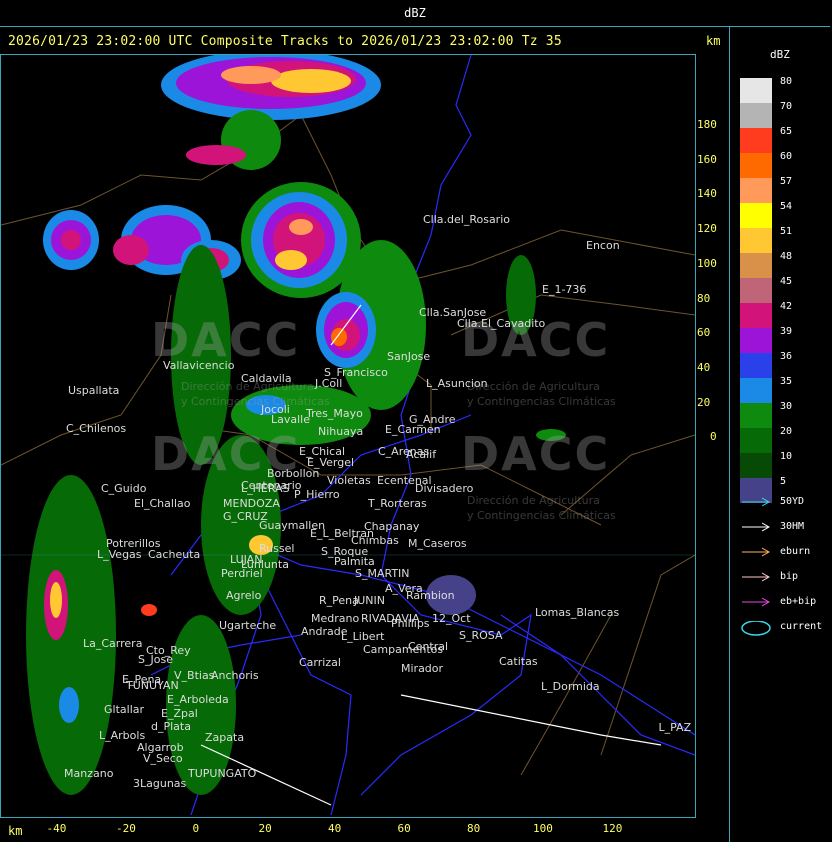 The width and height of the screenshot is (832, 842). I want to click on y-tick-label: 60, so click(704, 333).